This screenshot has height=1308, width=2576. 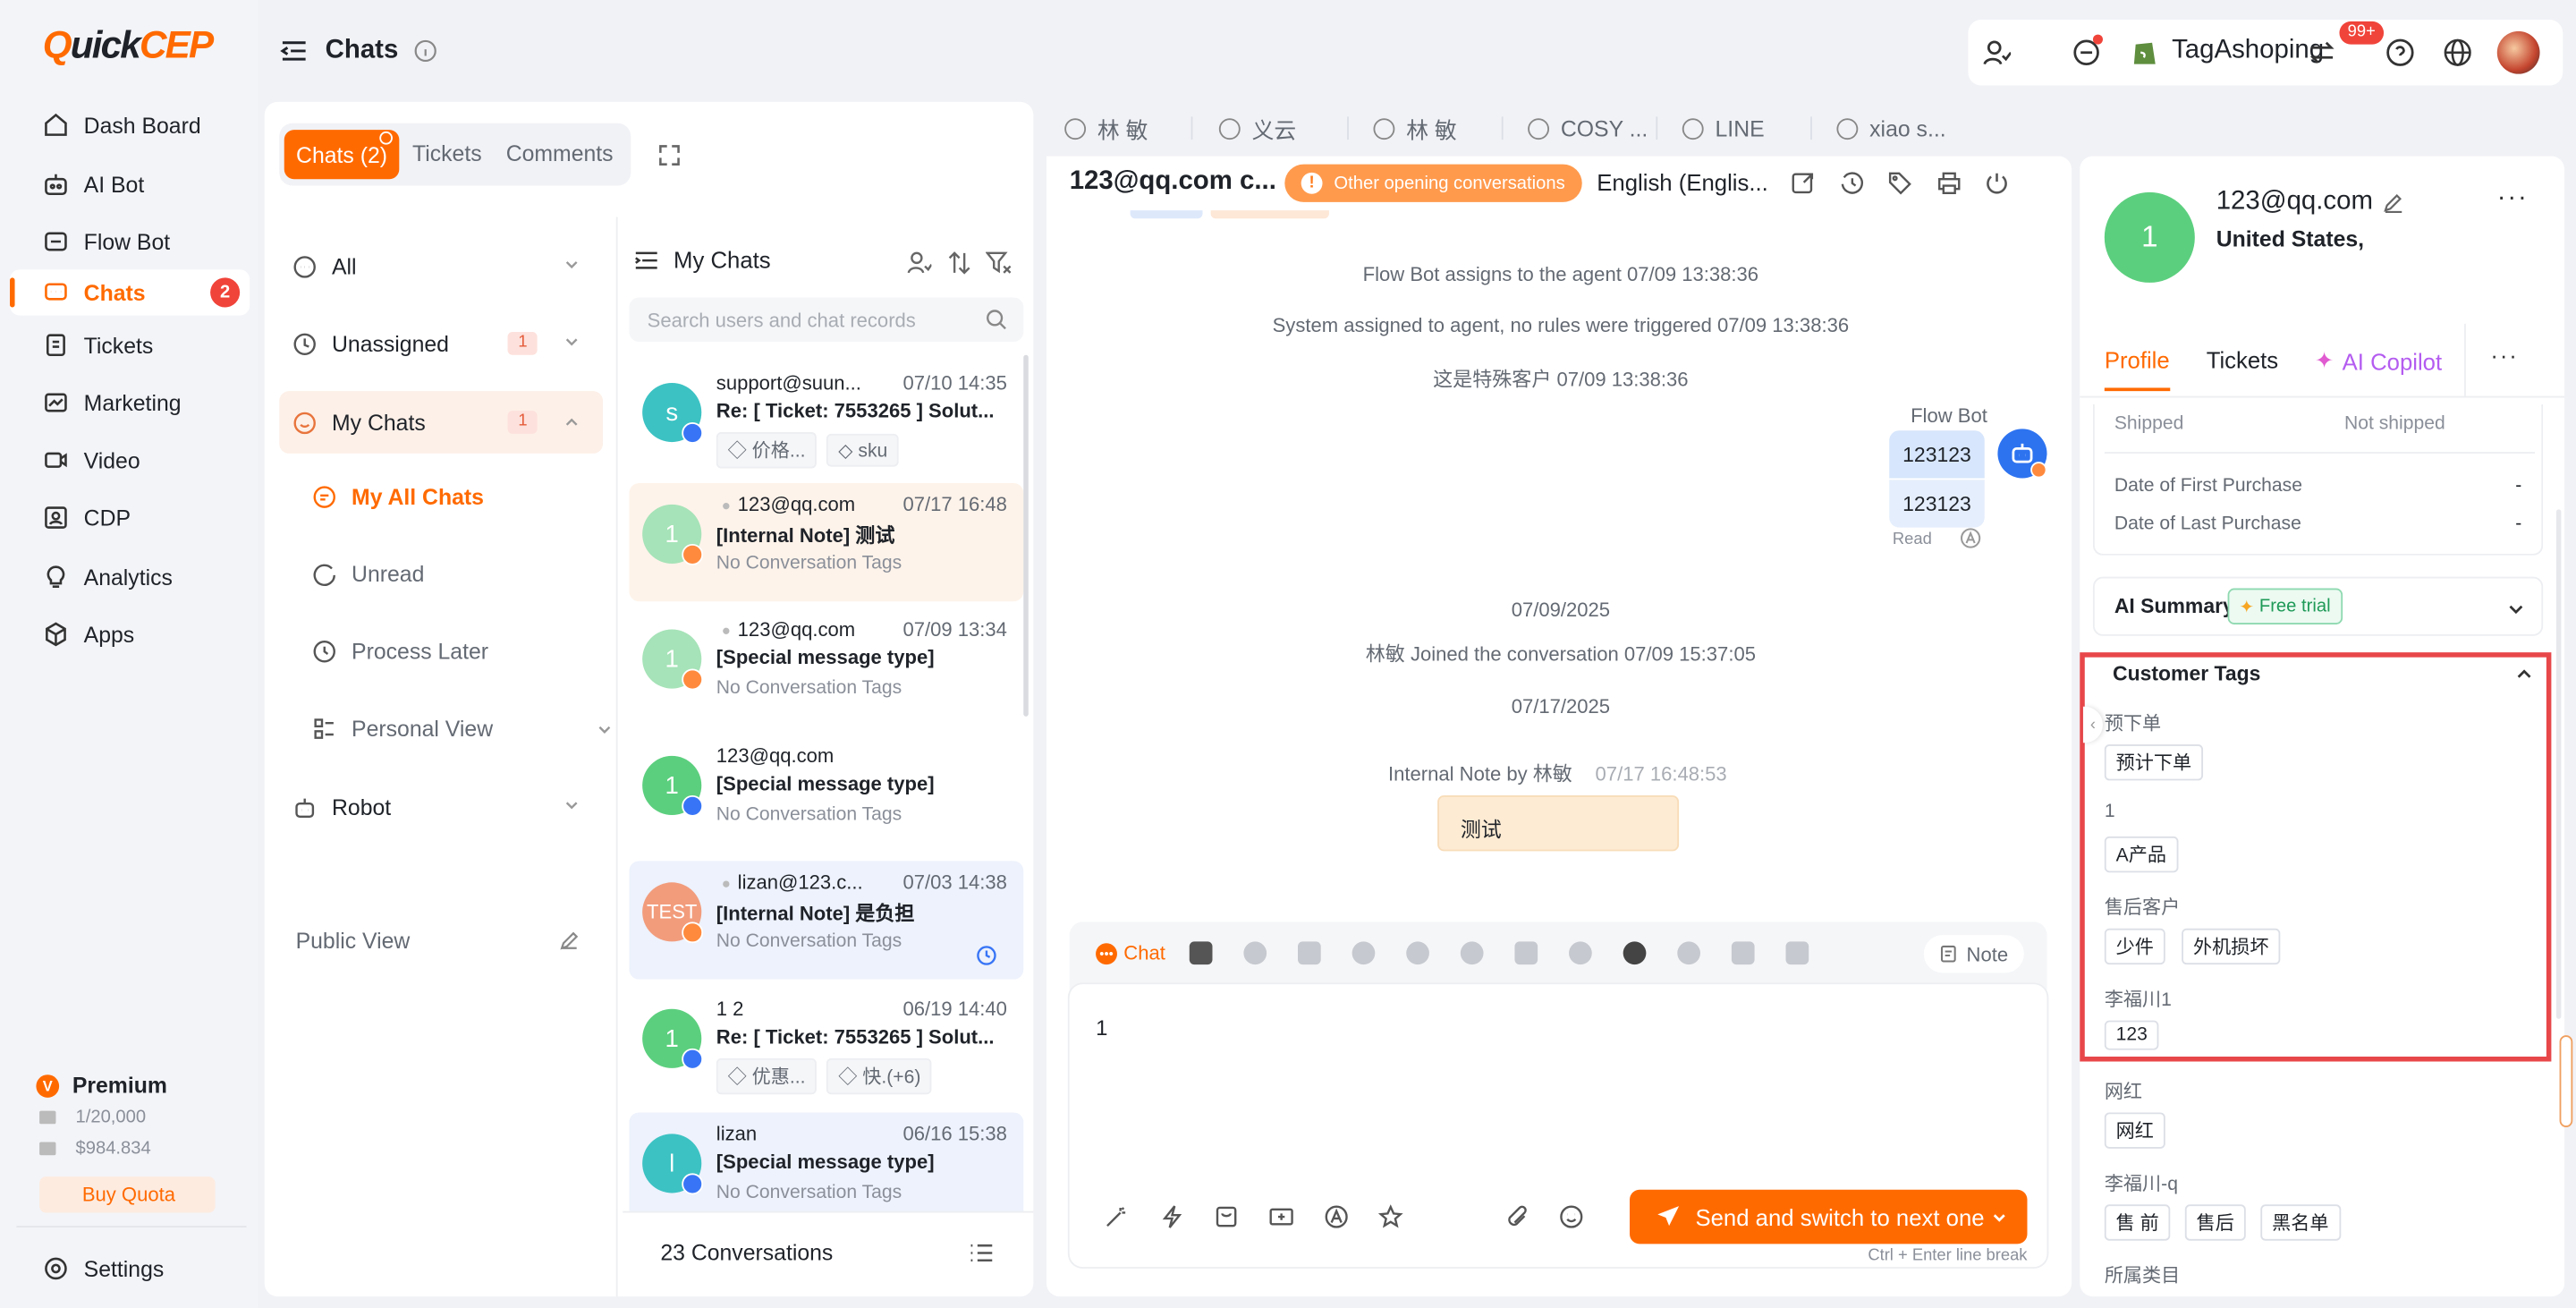 I want to click on export-icon, so click(x=1803, y=183).